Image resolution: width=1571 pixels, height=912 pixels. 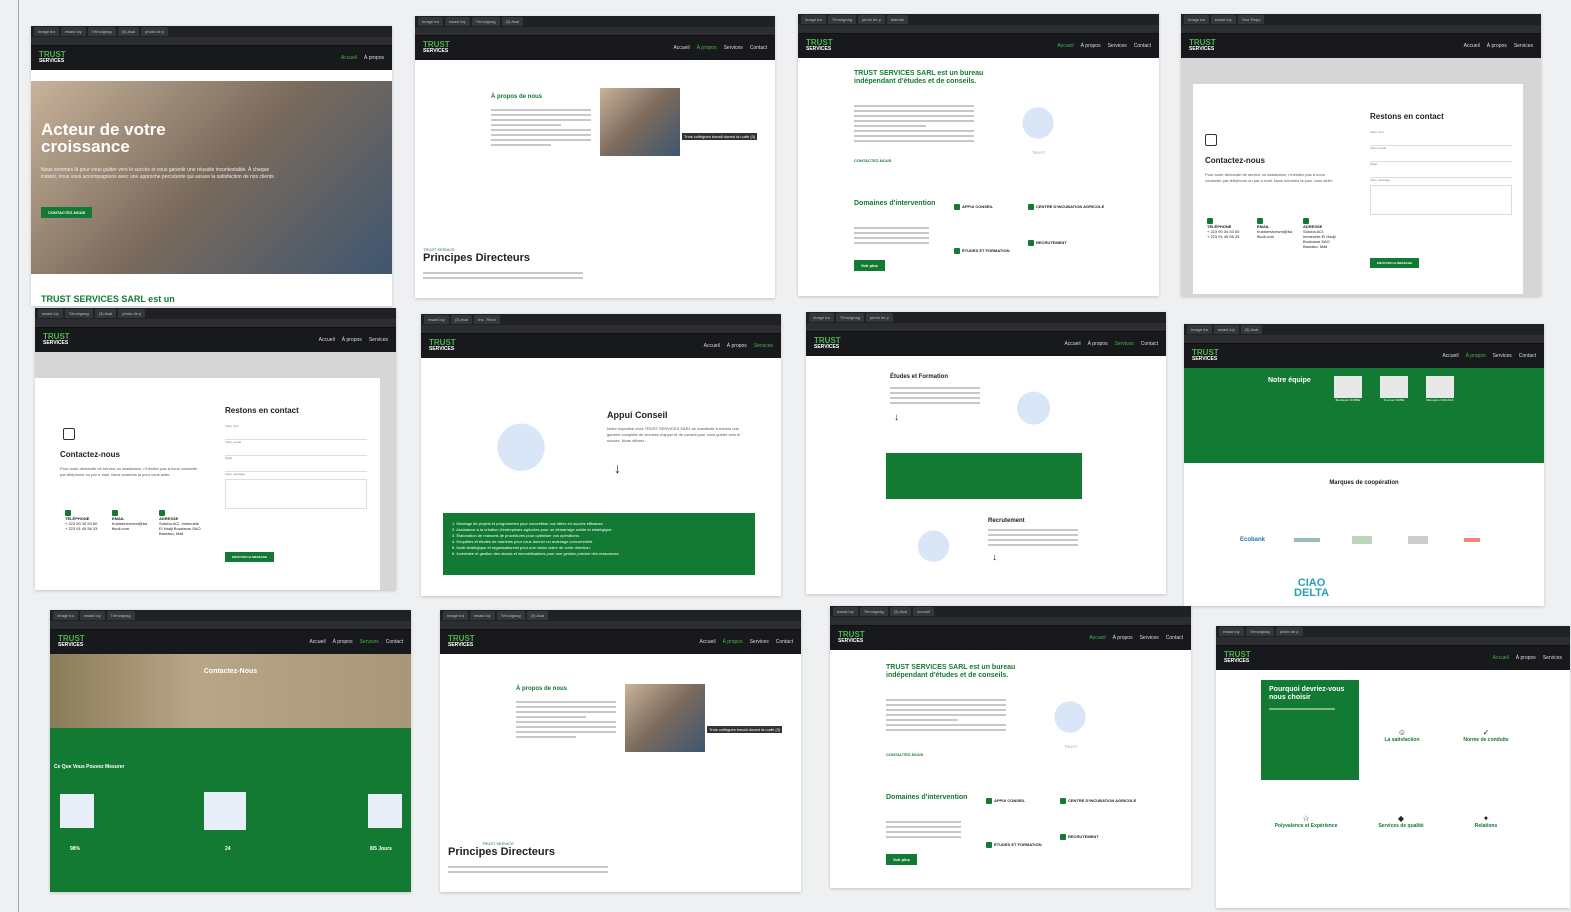 I want to click on browser-tabs: Image tra ewast loy Témoignag (3) Asal, so click(x=595, y=21).